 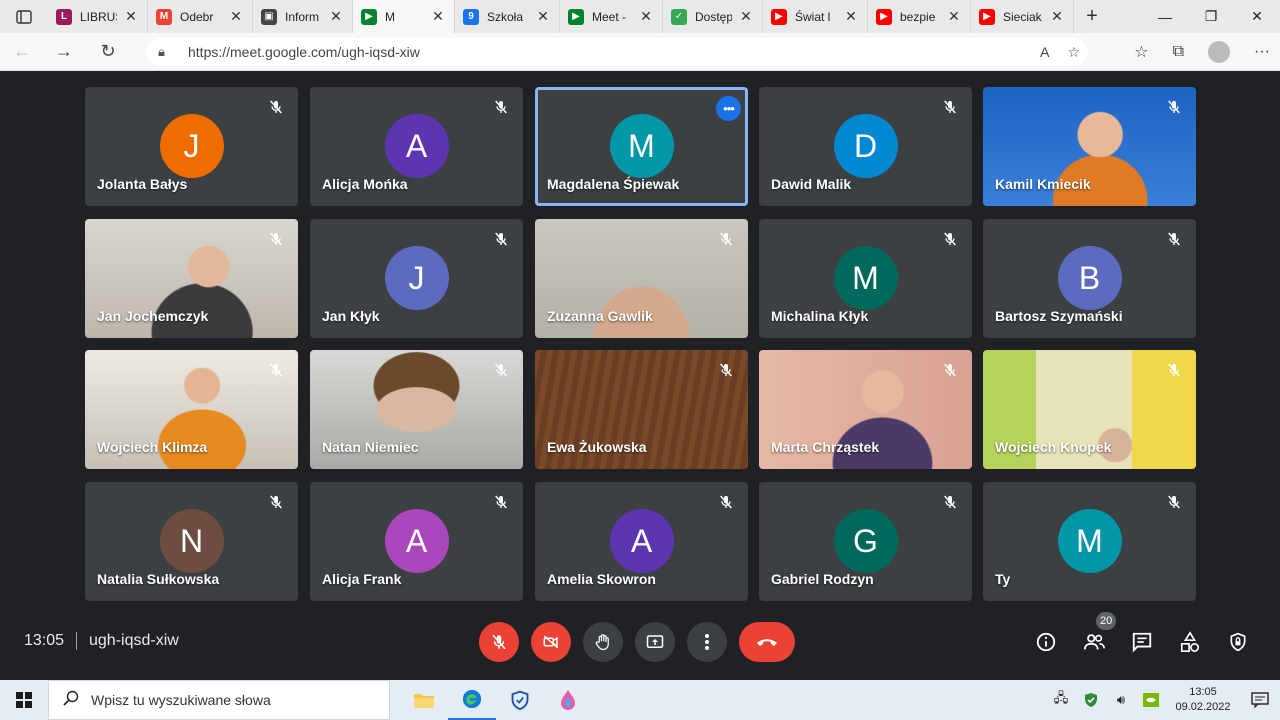 I want to click on participant-avatar: D, so click(x=865, y=146).